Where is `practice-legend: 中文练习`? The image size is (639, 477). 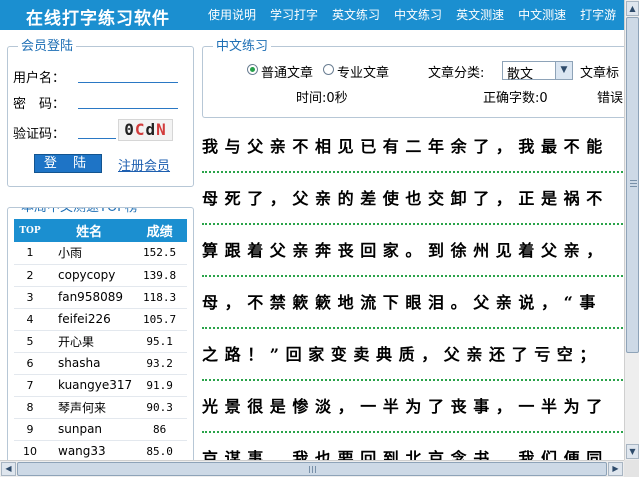 practice-legend: 中文练习 is located at coordinates (242, 46).